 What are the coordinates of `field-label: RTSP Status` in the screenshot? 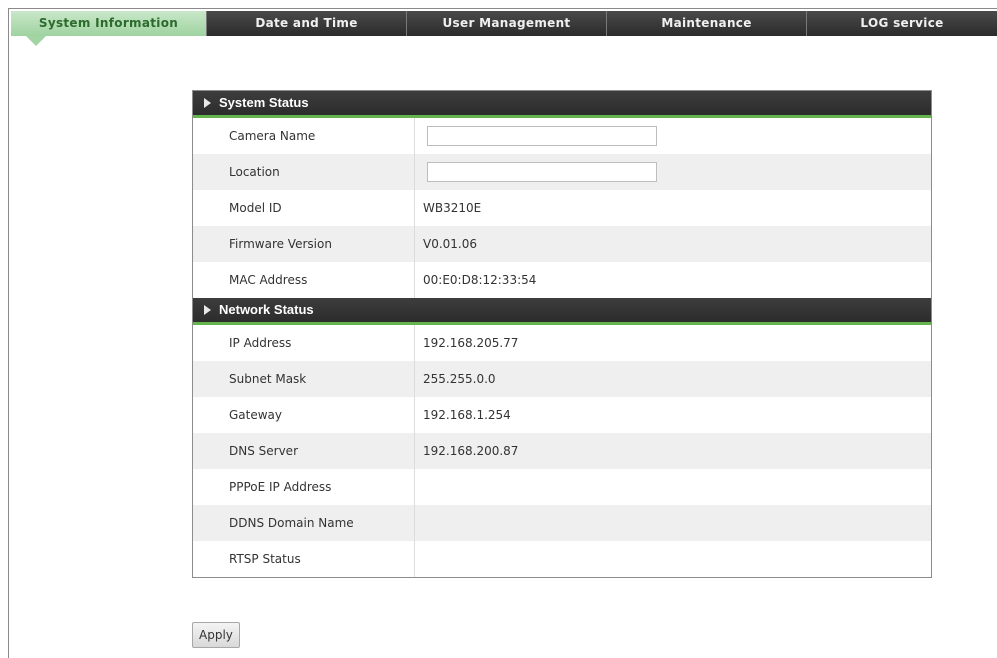 It's located at (304, 559).